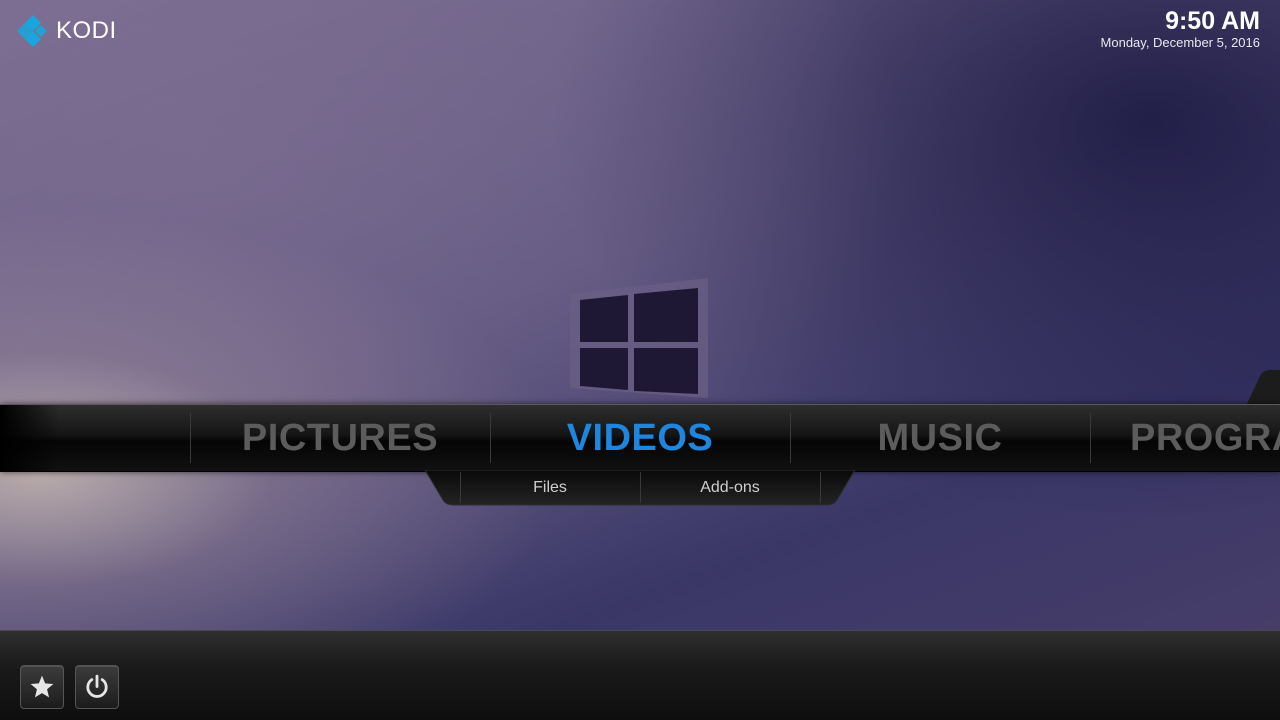  Describe the element at coordinates (1185, 438) in the screenshot. I see `menu-item-programs: PROGRA` at that location.